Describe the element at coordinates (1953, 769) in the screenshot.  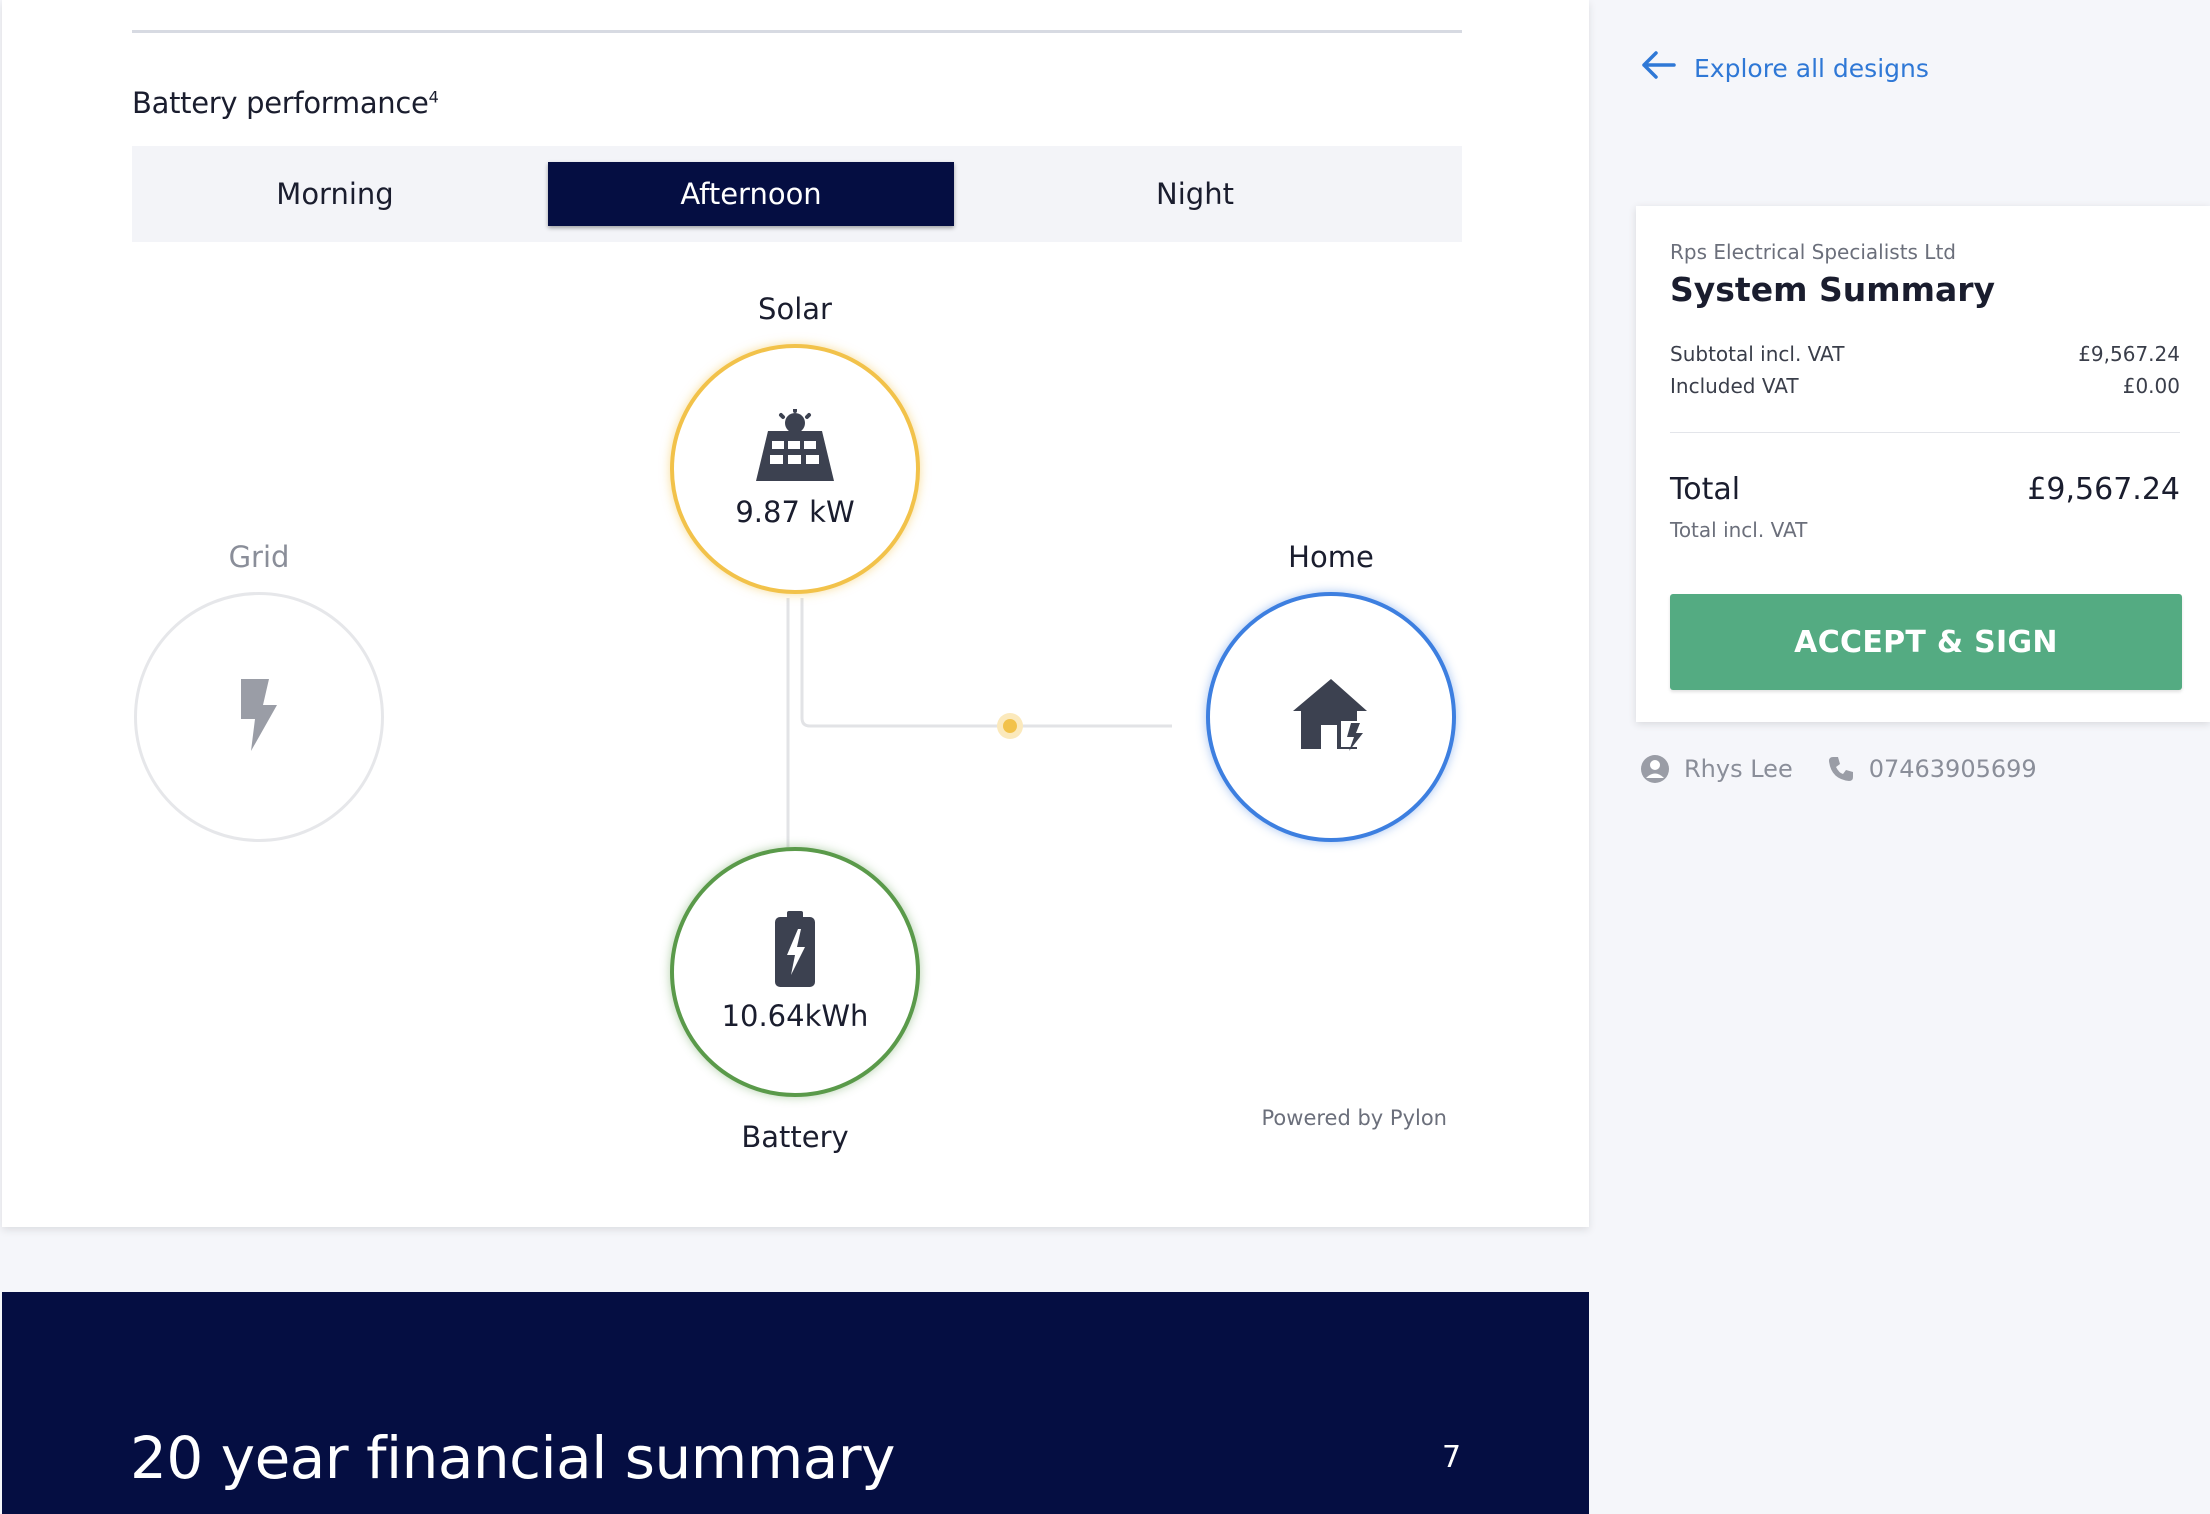
I see `contact-phone: 07463905699` at that location.